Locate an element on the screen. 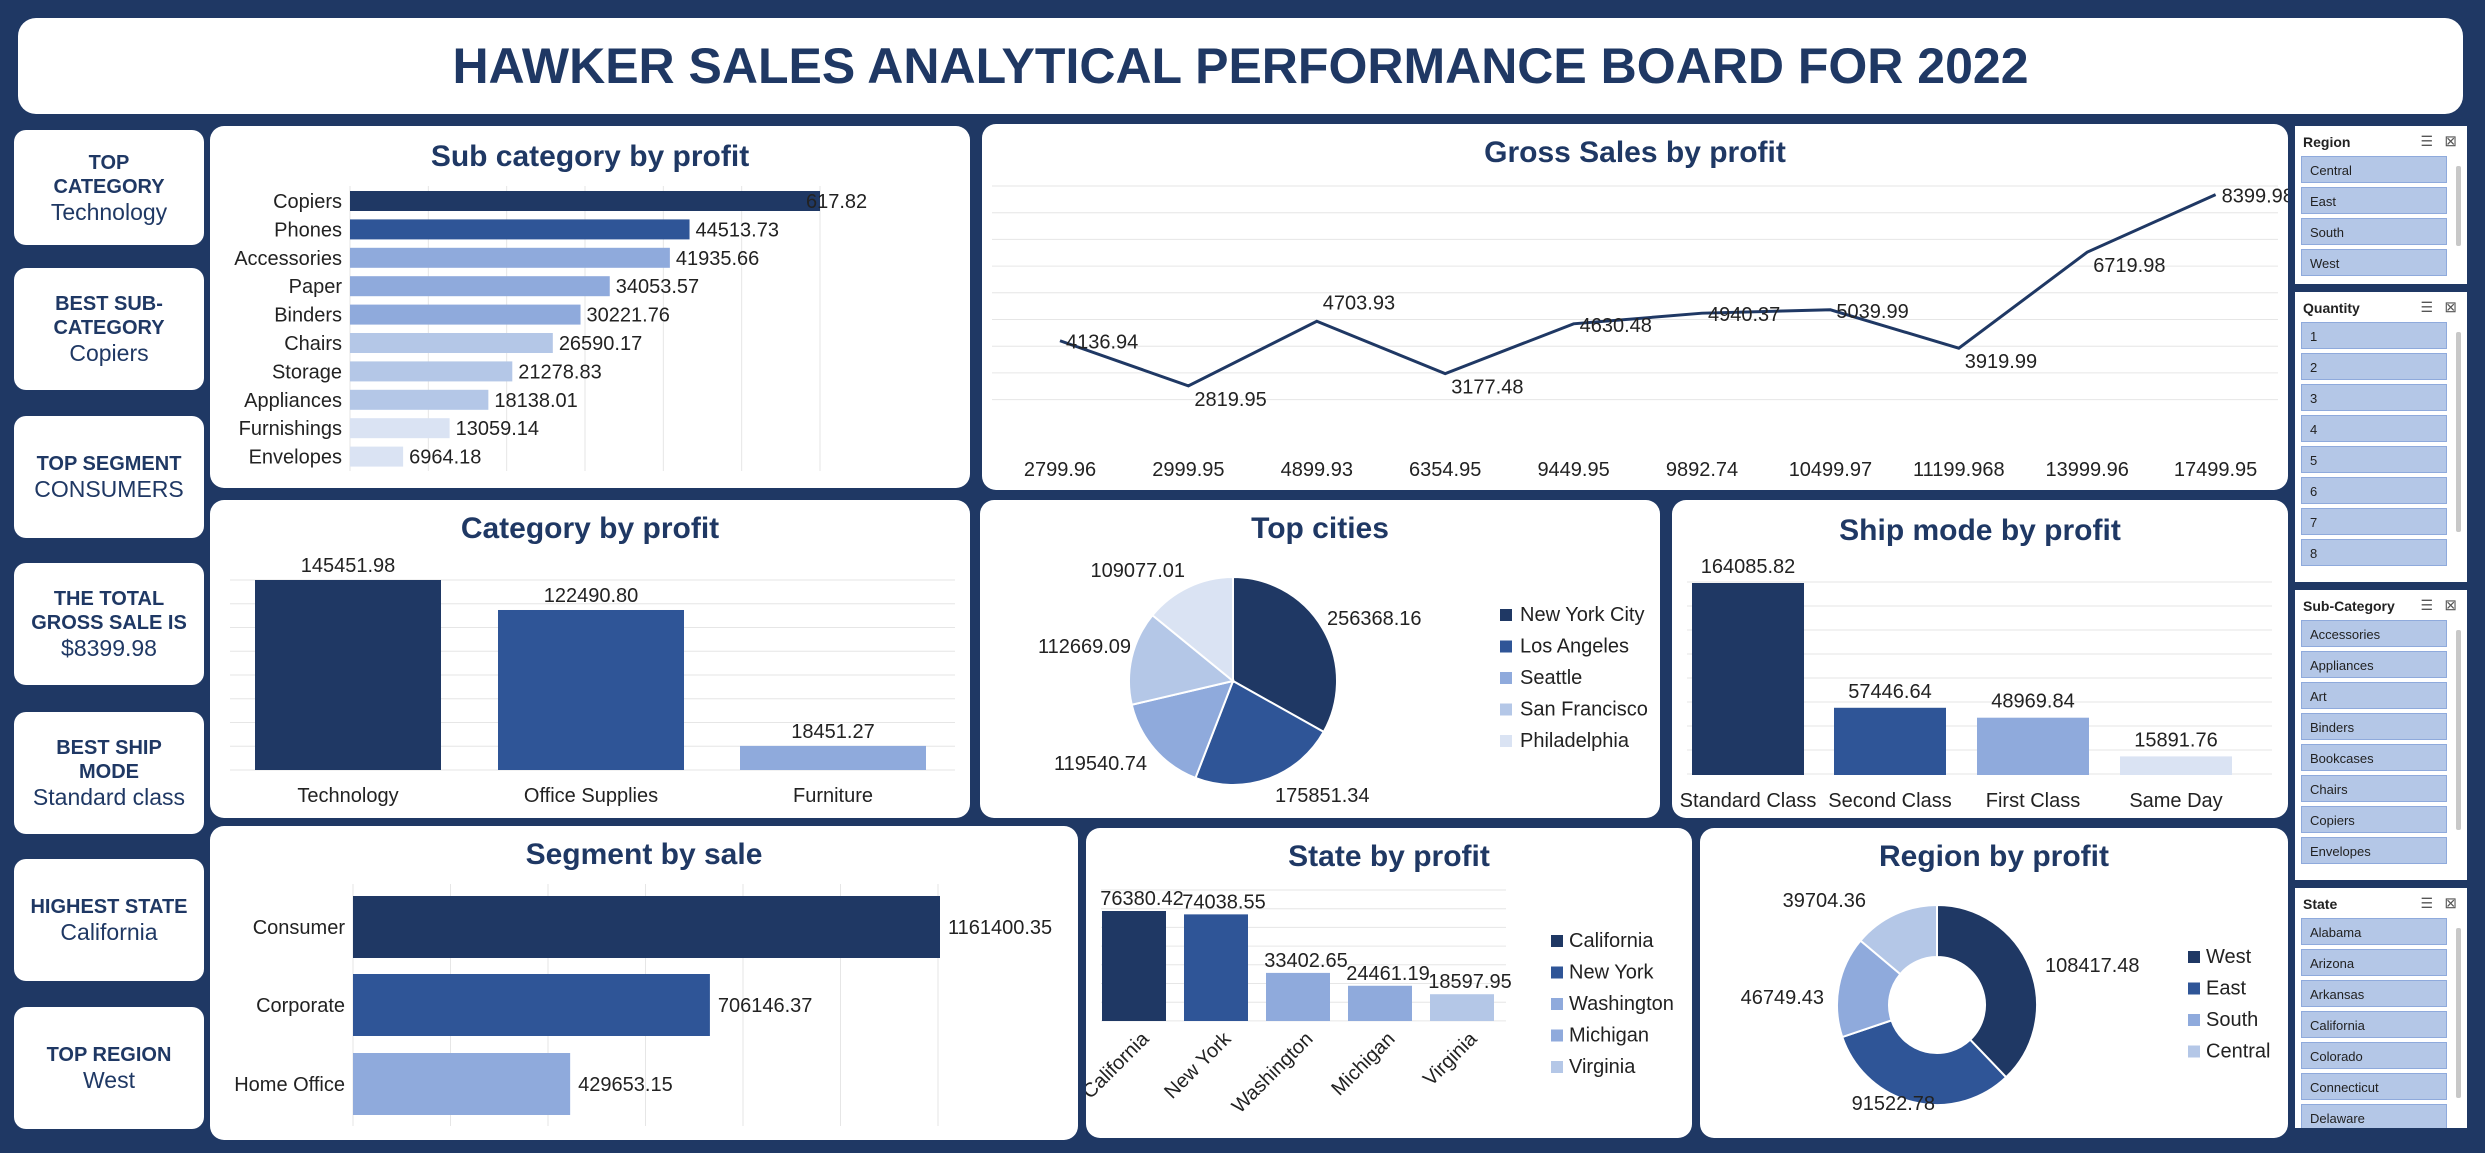  data-label: 5039.99 is located at coordinates (1872, 312).